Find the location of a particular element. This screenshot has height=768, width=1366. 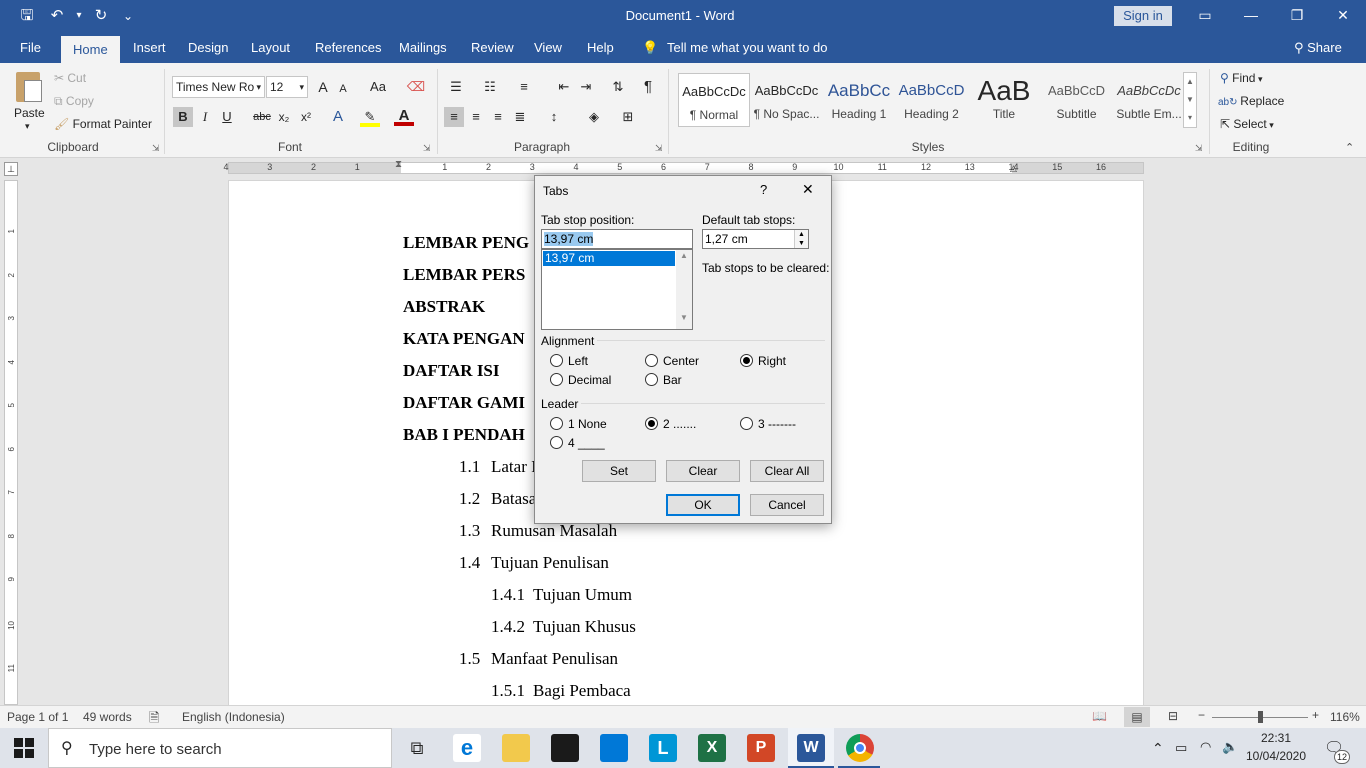

task-view-icon: ⧉ is located at coordinates (417, 748).